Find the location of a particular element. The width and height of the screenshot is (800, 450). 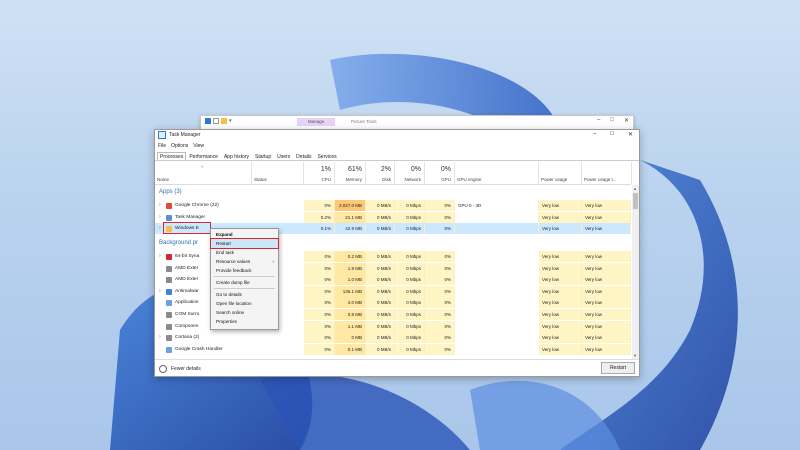

fewer-details-button: Fewer details is located at coordinates (180, 369).